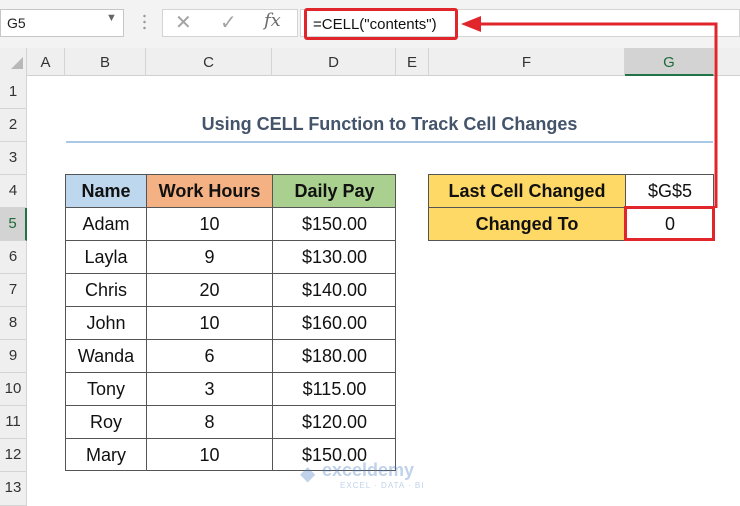 This screenshot has height=506, width=740. I want to click on grip-dots-icon, so click(144, 22).